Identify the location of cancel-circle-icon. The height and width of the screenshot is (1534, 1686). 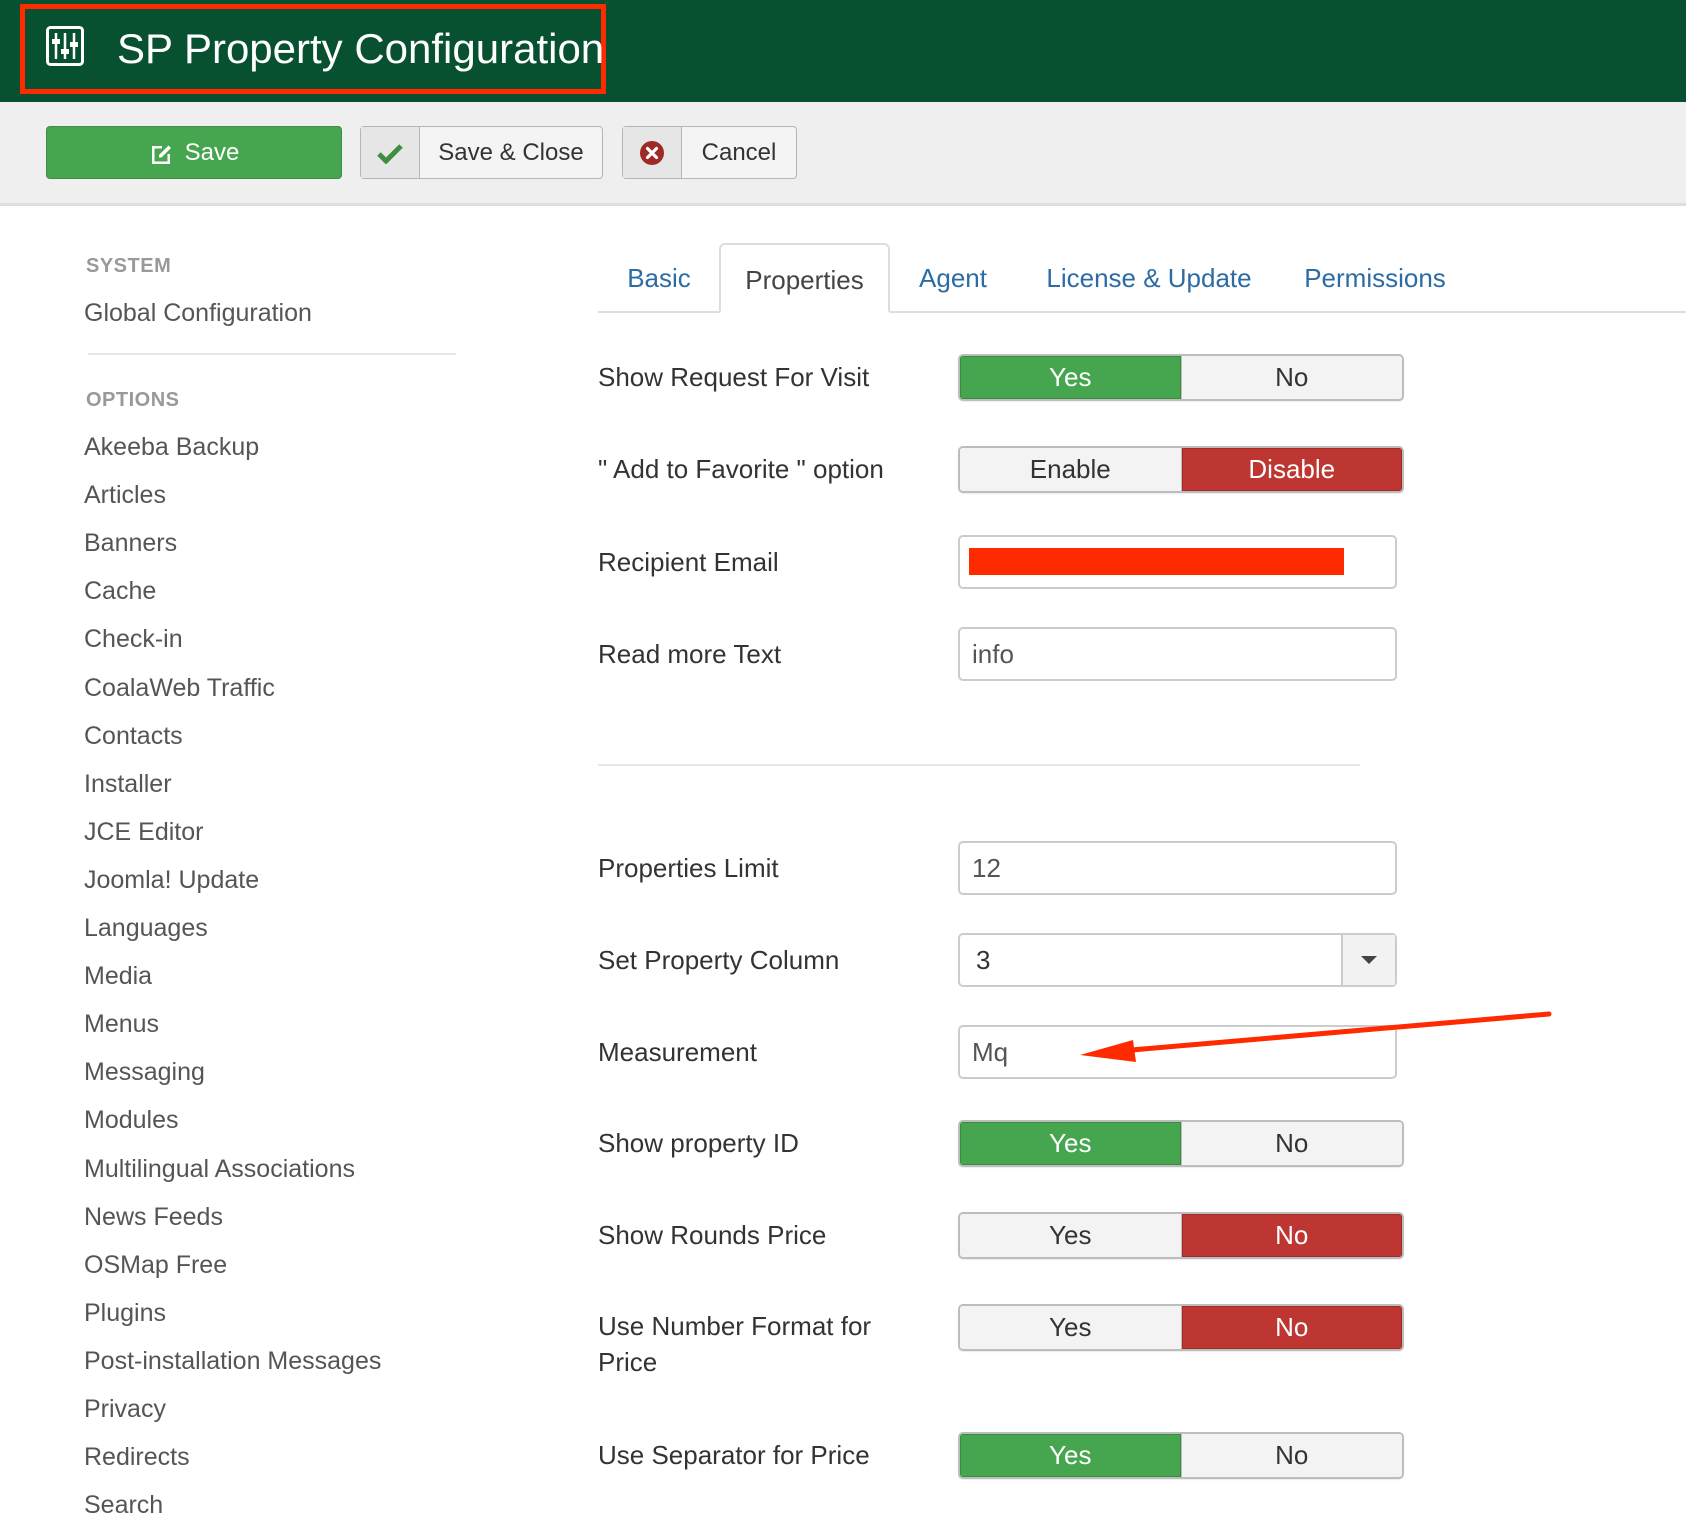
(652, 152).